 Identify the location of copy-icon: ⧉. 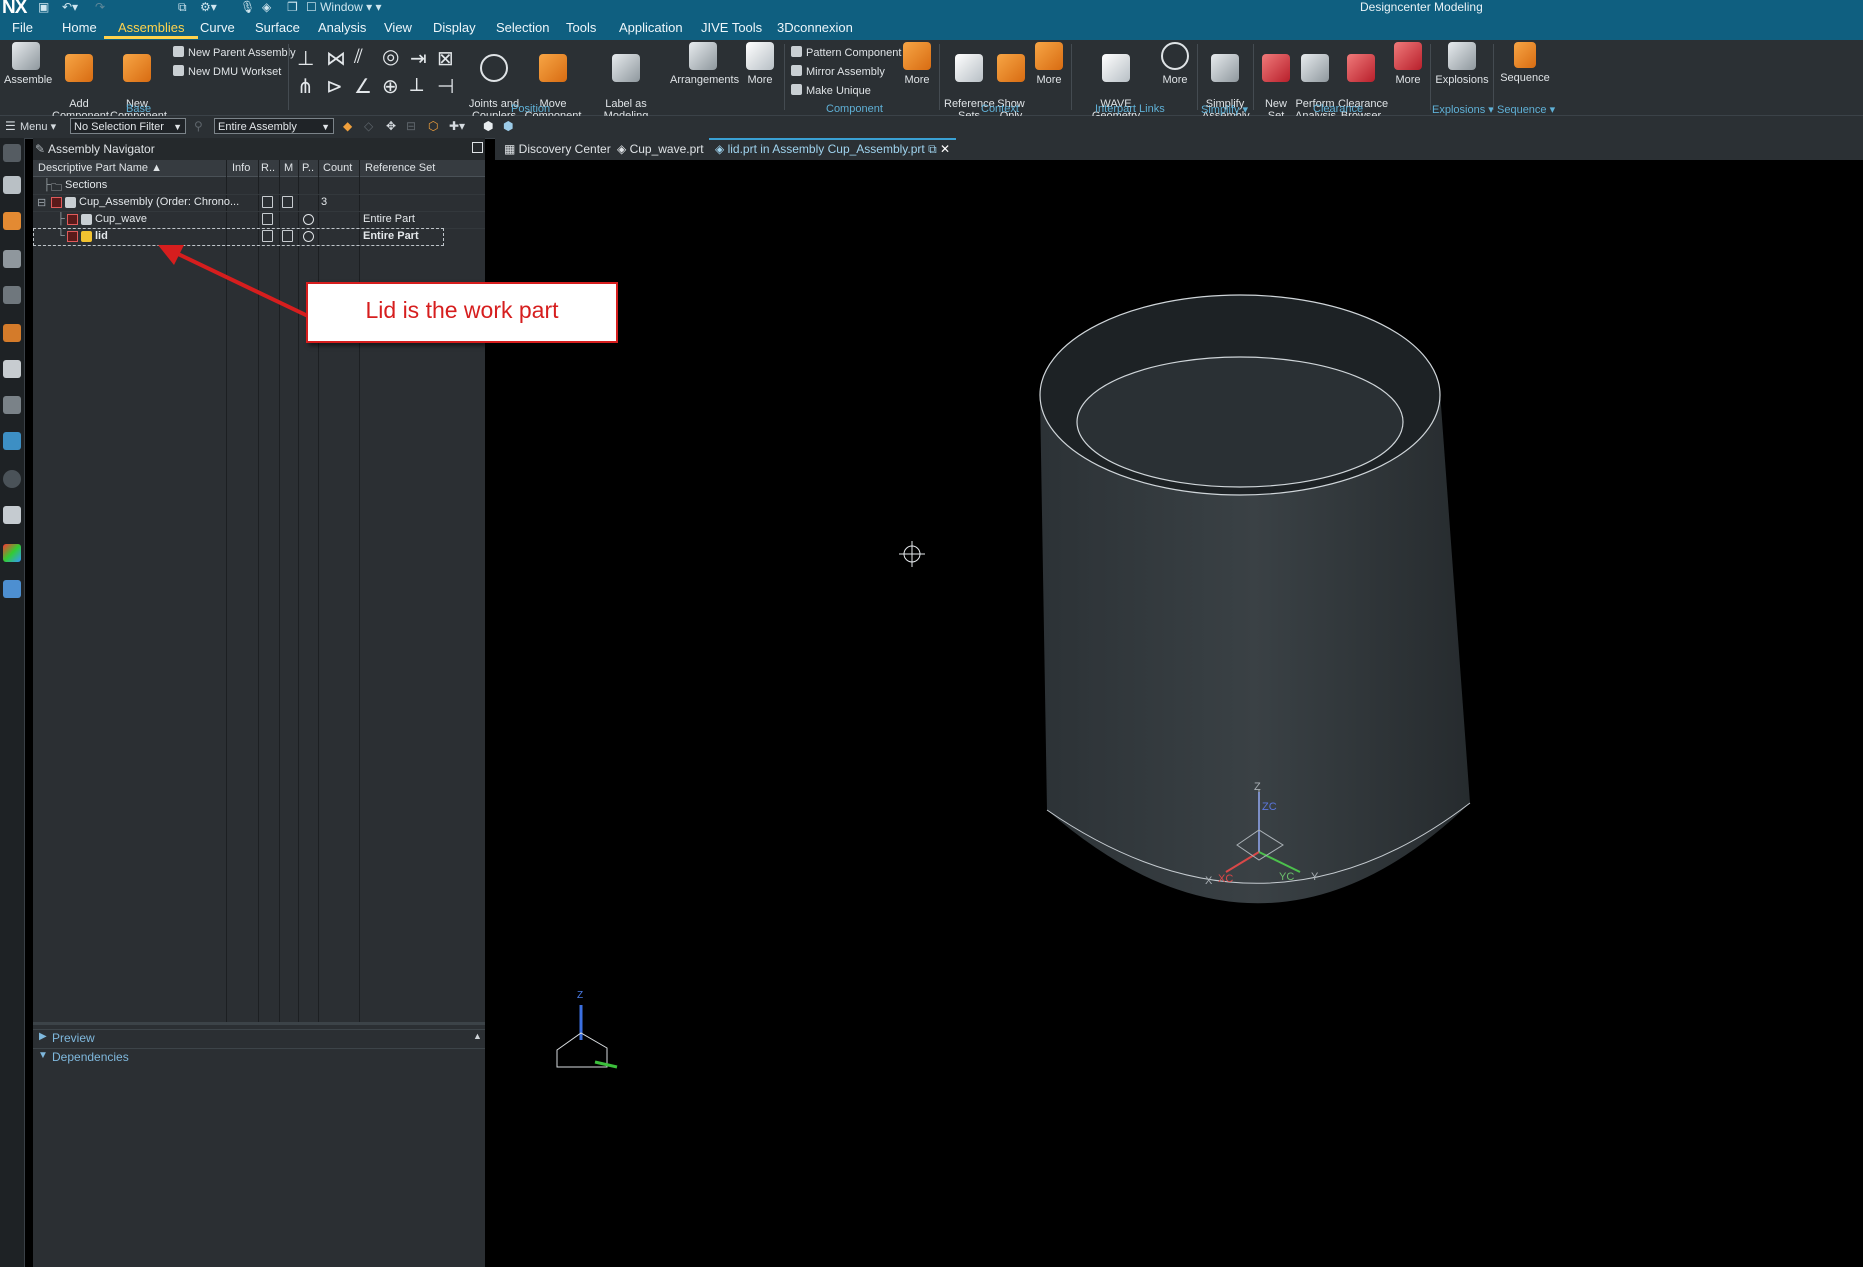
(182, 7).